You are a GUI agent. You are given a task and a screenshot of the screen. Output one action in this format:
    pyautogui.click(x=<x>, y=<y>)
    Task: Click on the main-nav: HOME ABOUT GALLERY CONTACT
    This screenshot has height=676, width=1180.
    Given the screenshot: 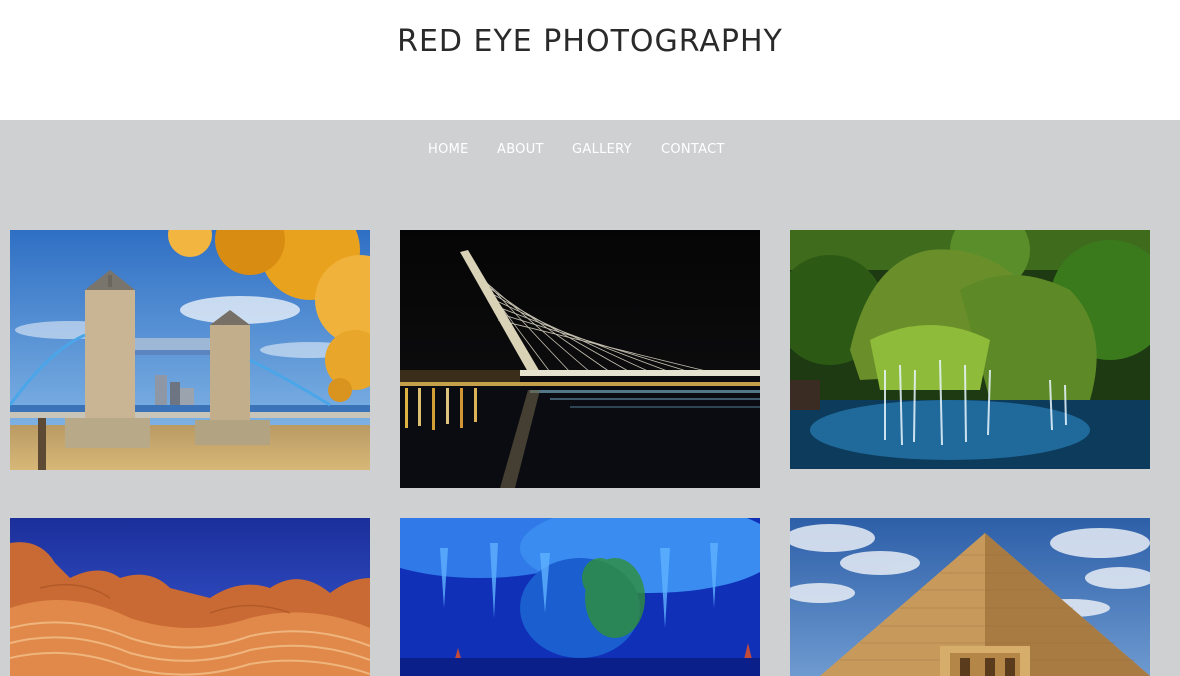 What is the action you would take?
    pyautogui.click(x=590, y=150)
    